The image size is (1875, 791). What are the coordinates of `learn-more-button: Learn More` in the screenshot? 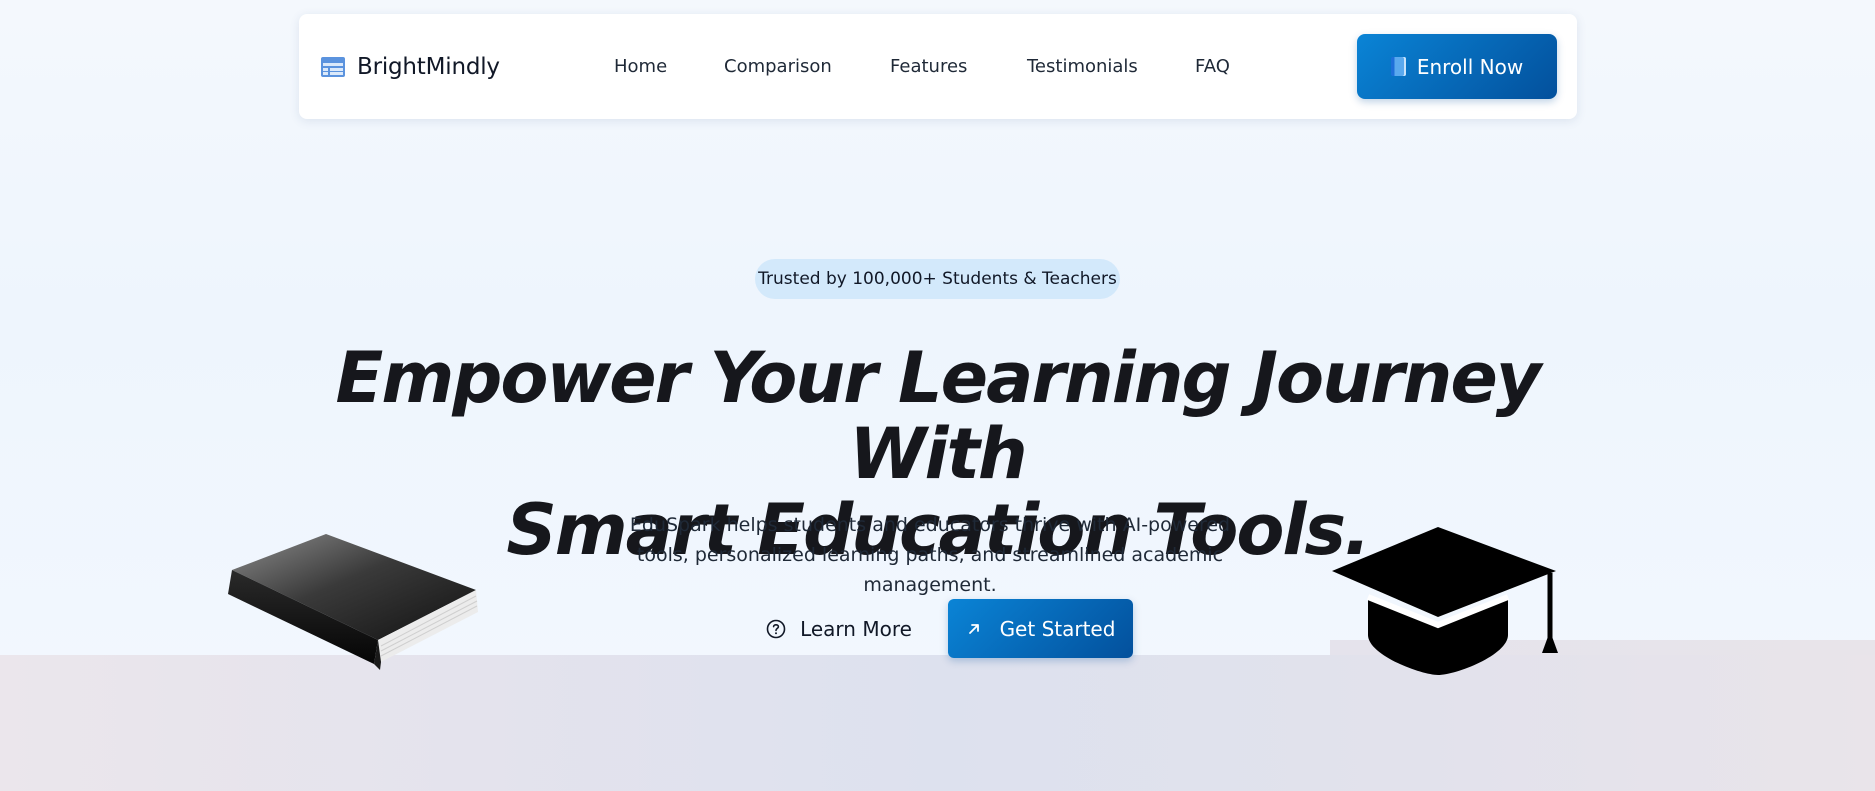 It's located at (839, 629).